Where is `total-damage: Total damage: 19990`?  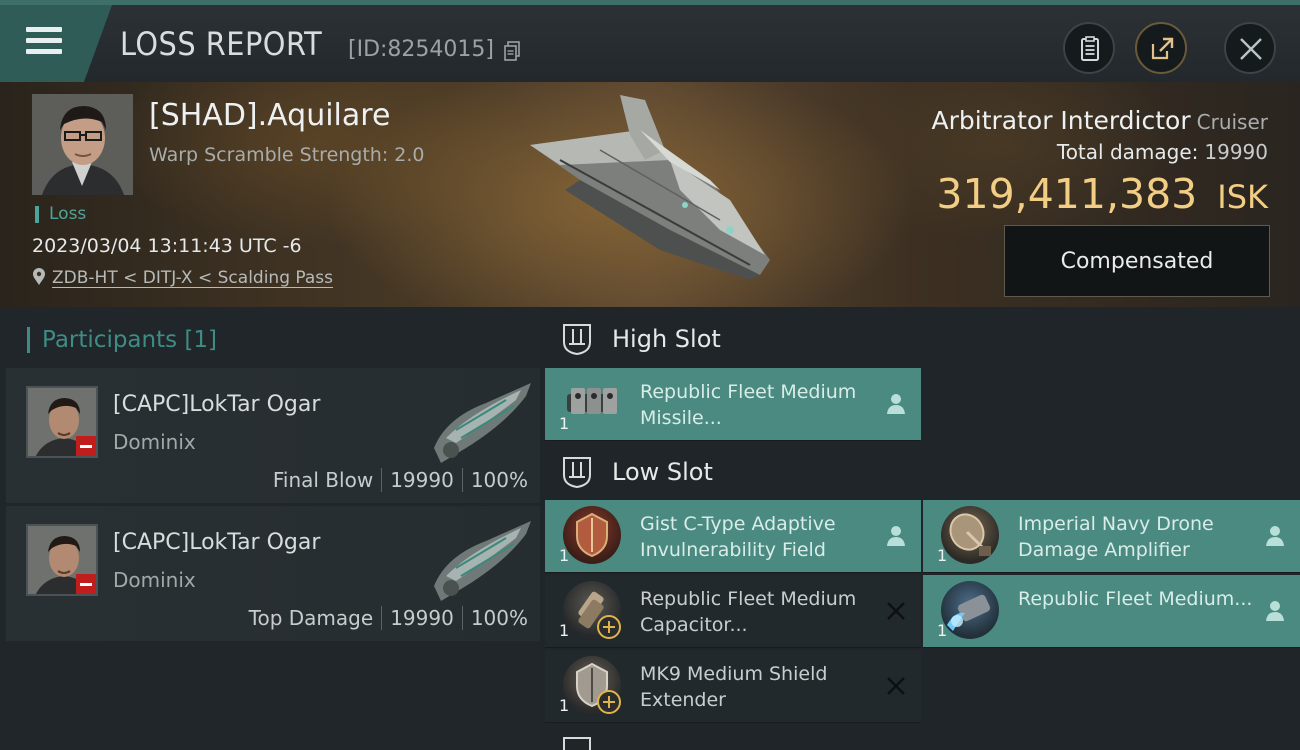
total-damage: Total damage: 19990 is located at coordinates (1162, 152).